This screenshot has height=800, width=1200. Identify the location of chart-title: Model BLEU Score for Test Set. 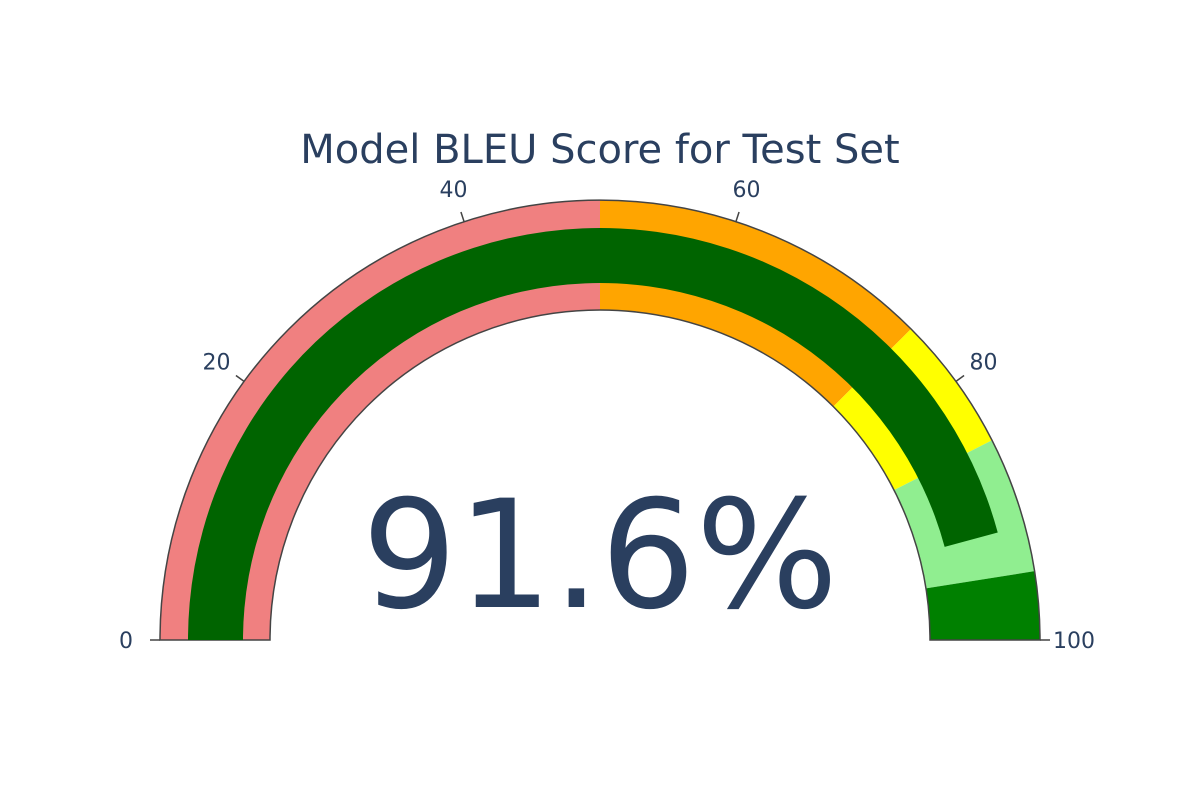
(599, 150).